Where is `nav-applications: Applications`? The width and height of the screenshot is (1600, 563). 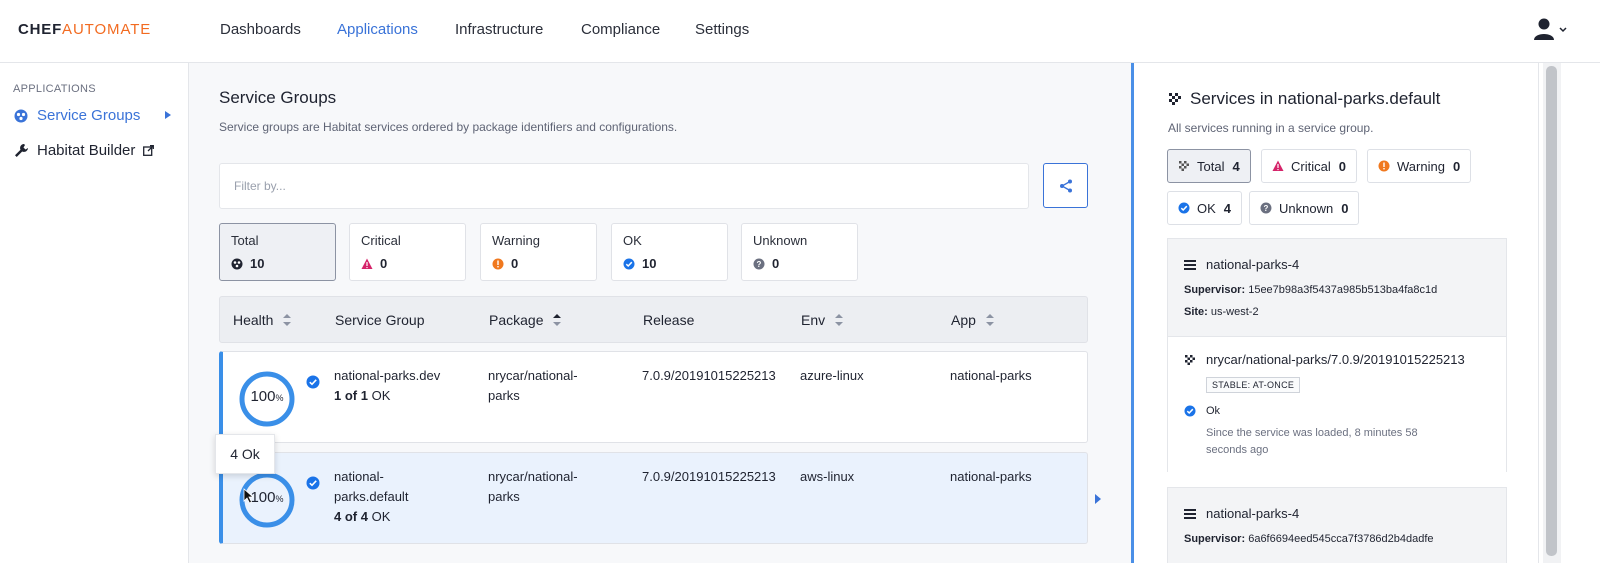
nav-applications: Applications is located at coordinates (377, 29).